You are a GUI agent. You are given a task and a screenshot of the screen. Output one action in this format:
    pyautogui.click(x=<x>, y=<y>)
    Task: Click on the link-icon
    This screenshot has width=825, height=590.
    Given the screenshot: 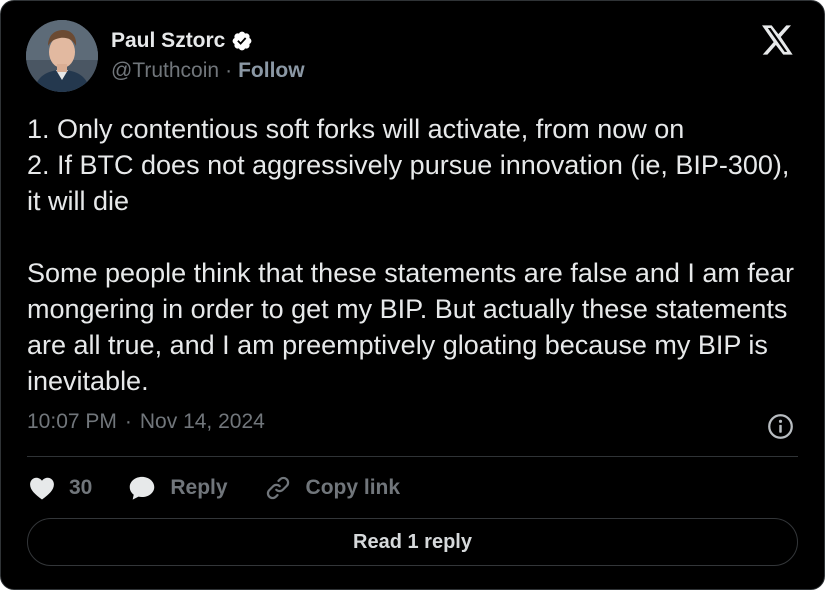 What is the action you would take?
    pyautogui.click(x=277, y=488)
    